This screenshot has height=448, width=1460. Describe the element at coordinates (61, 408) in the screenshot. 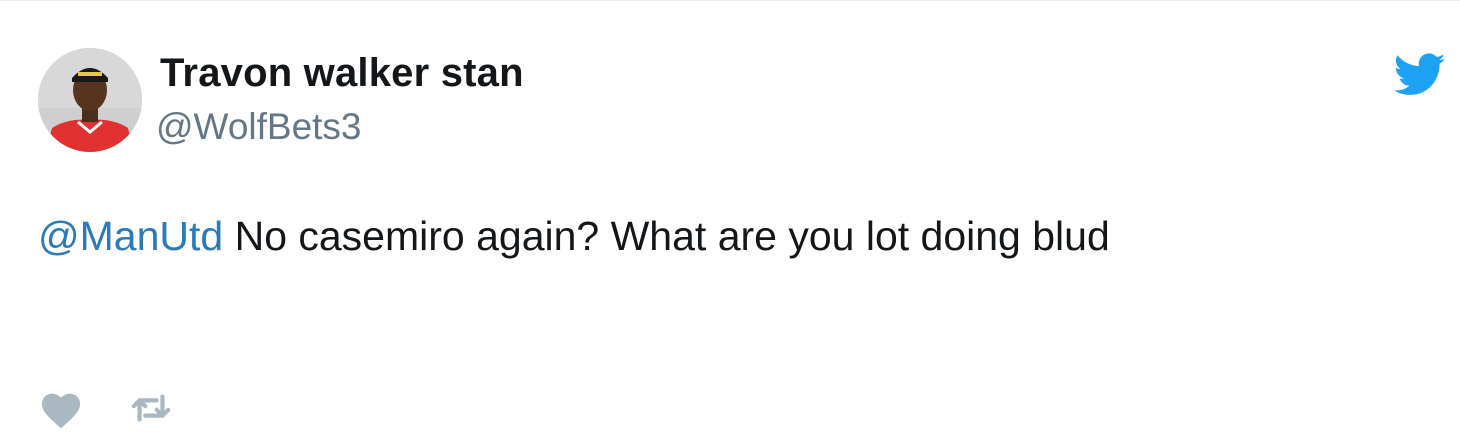

I see `heart-icon` at that location.